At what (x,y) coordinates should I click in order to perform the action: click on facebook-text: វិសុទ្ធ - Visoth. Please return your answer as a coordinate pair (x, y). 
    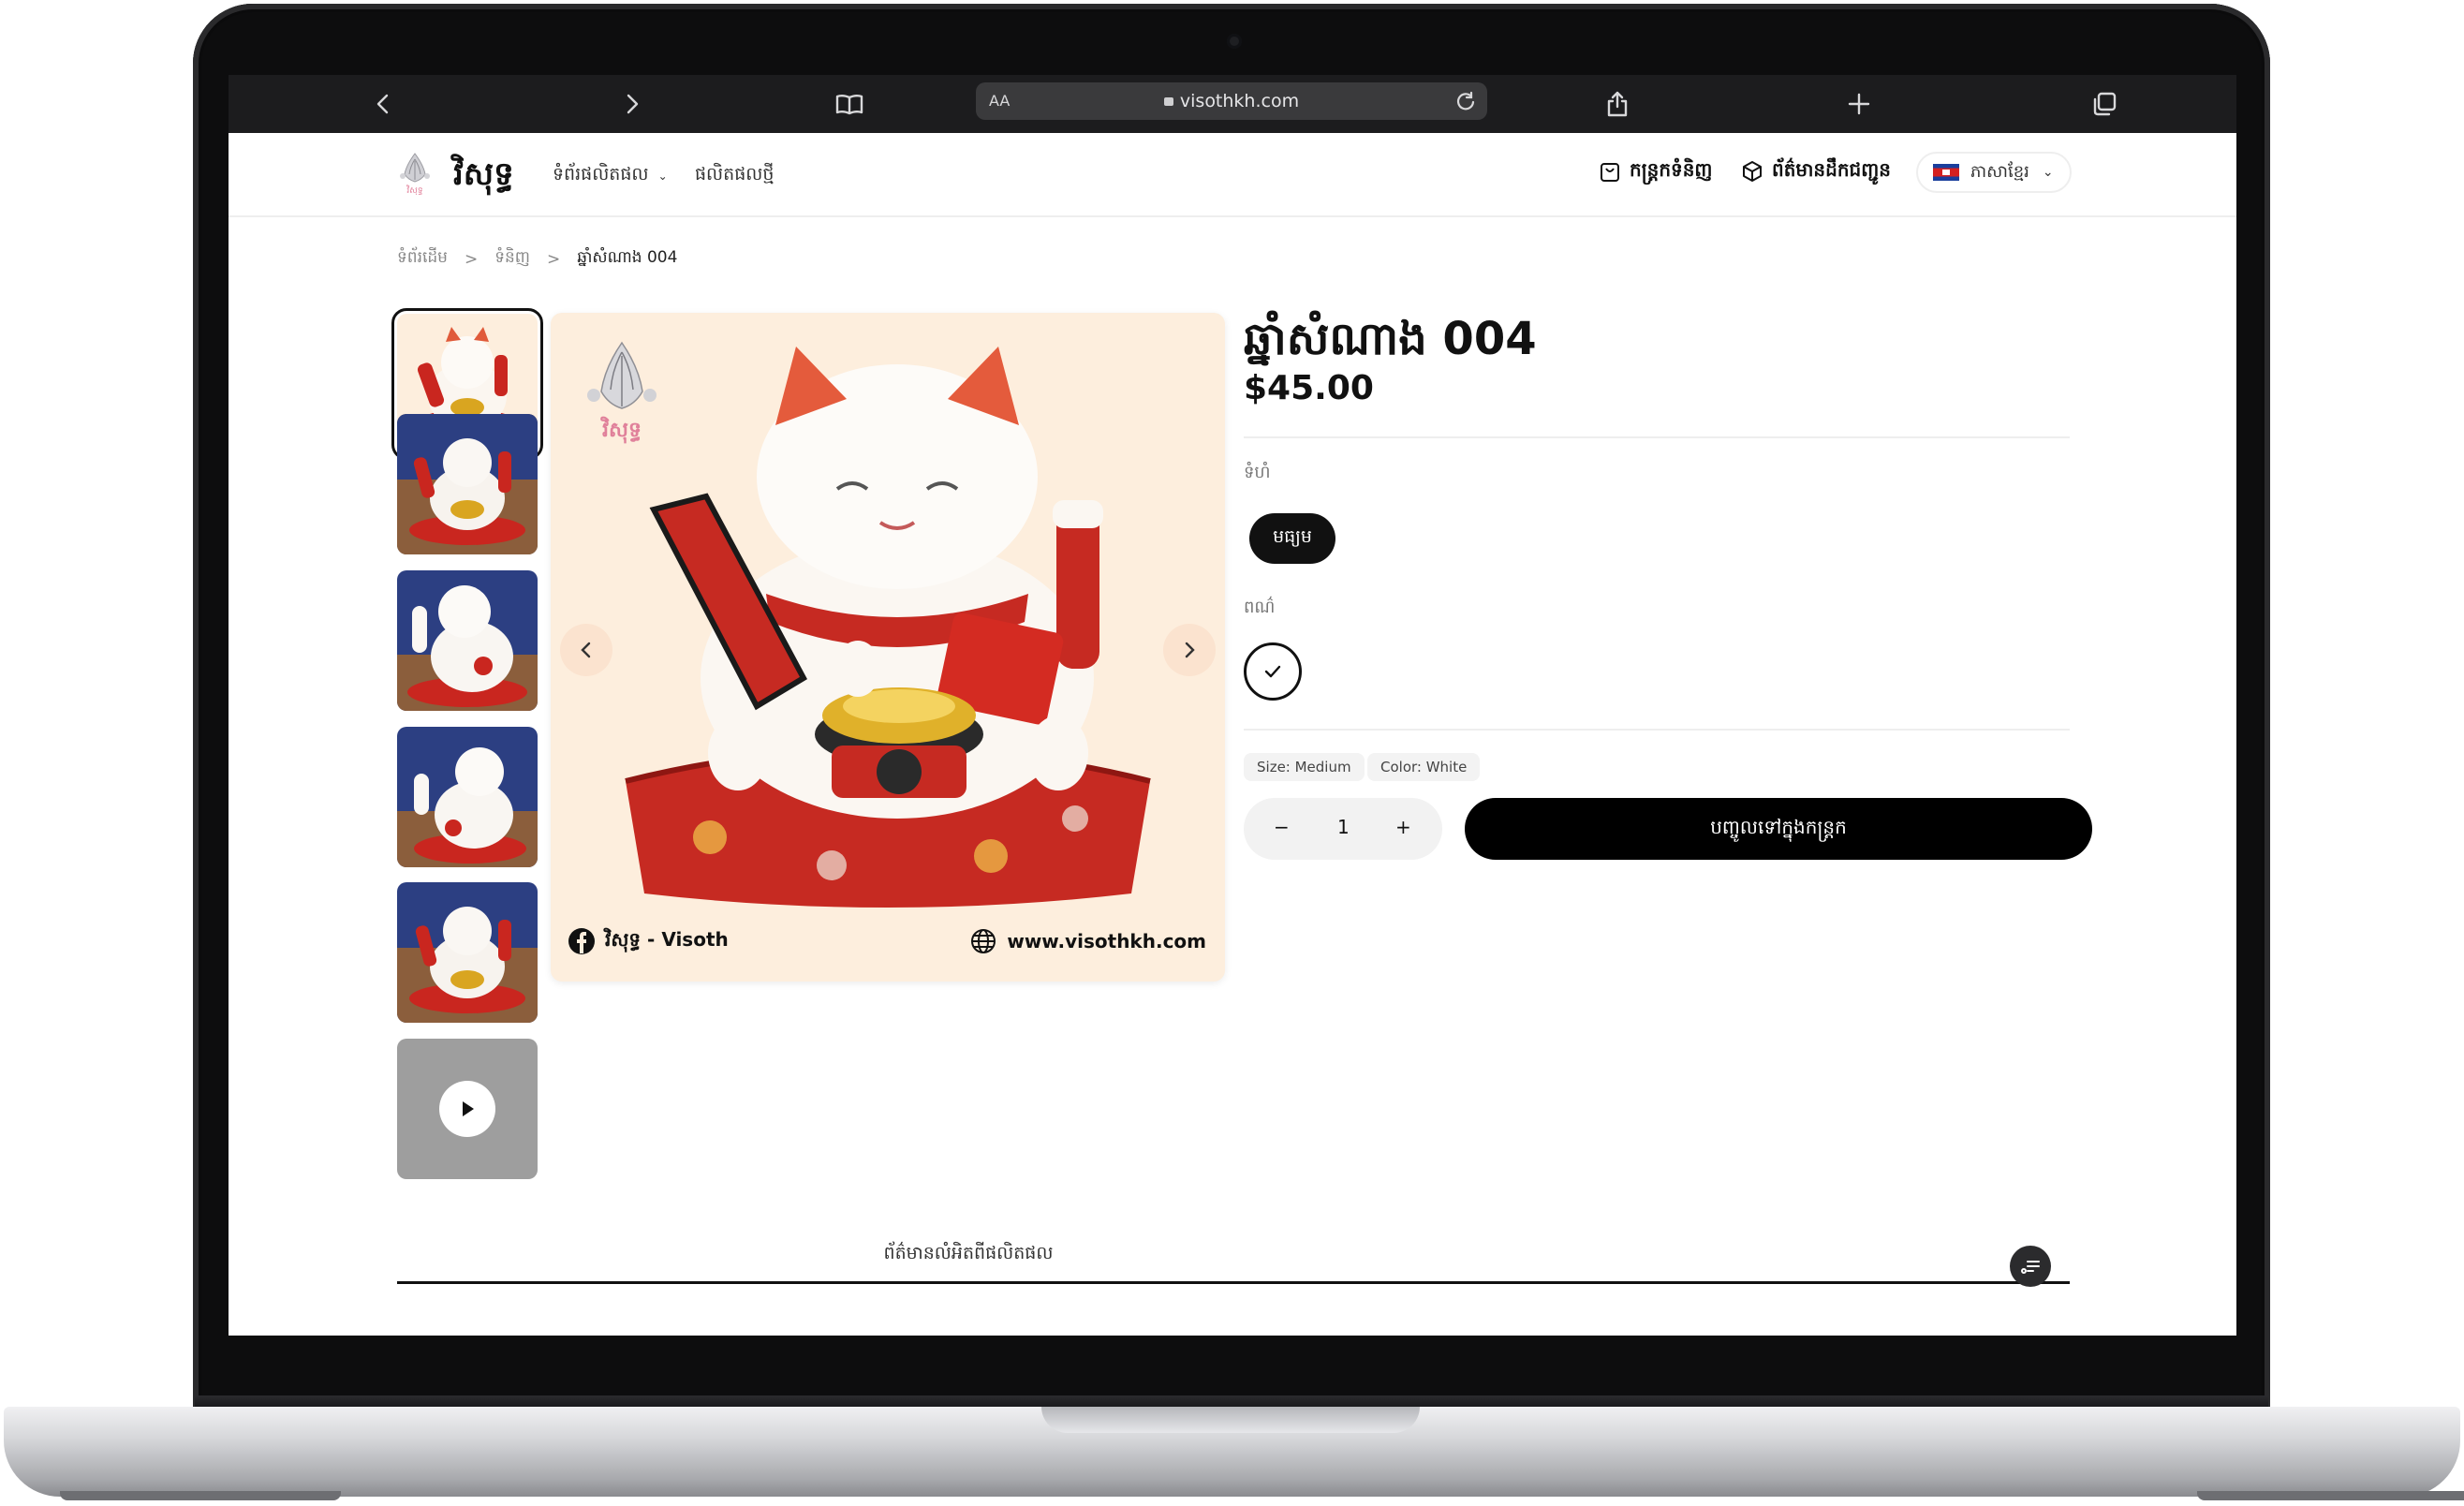
    Looking at the image, I should click on (667, 939).